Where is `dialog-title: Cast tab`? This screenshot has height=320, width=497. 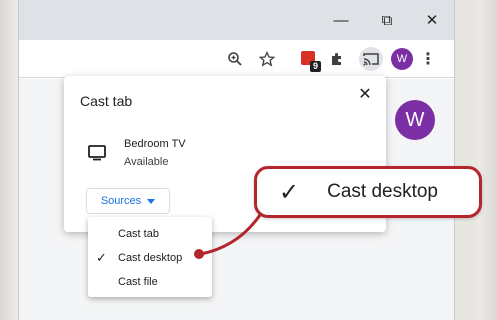 dialog-title: Cast tab is located at coordinates (106, 101).